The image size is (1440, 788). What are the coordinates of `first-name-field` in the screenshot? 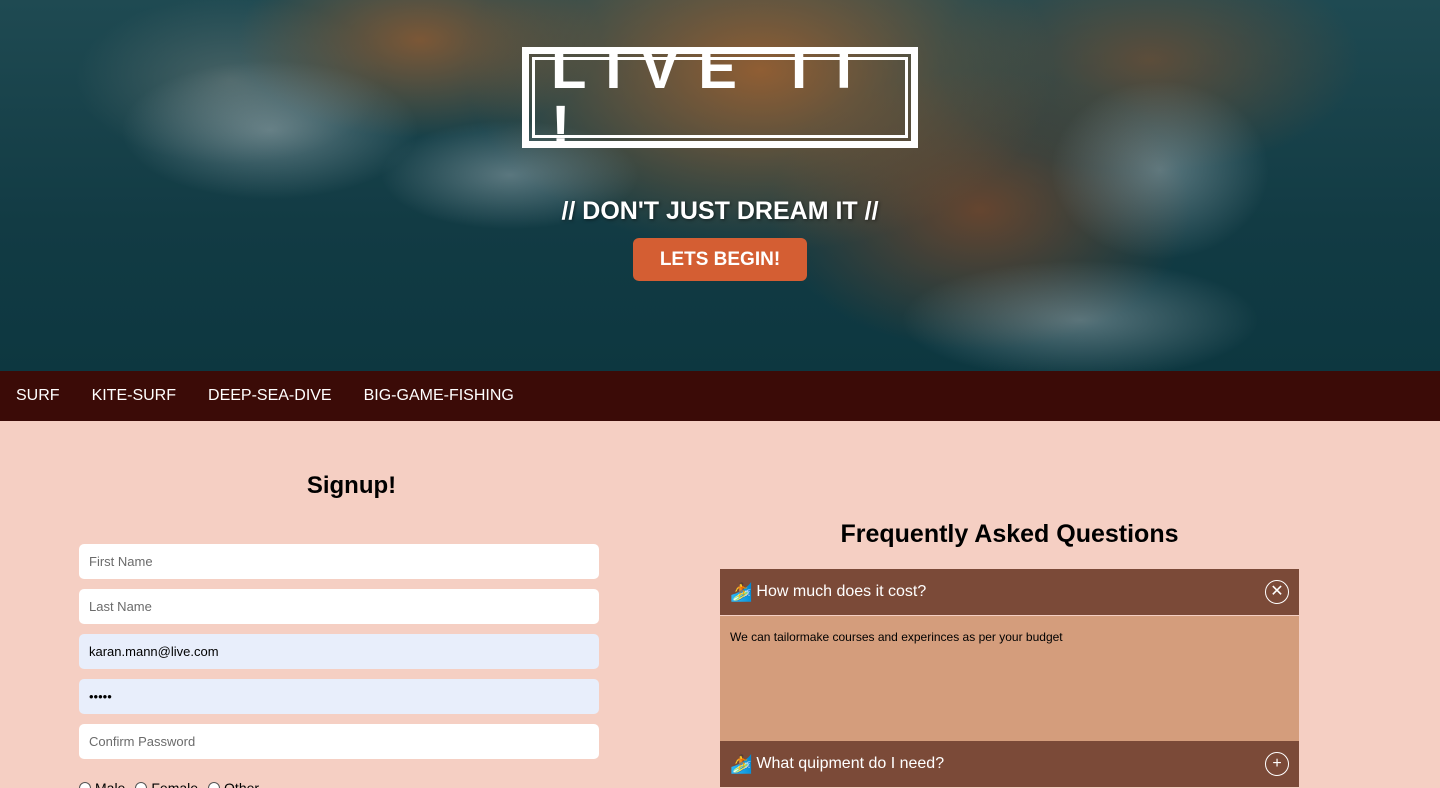 It's located at (339, 561).